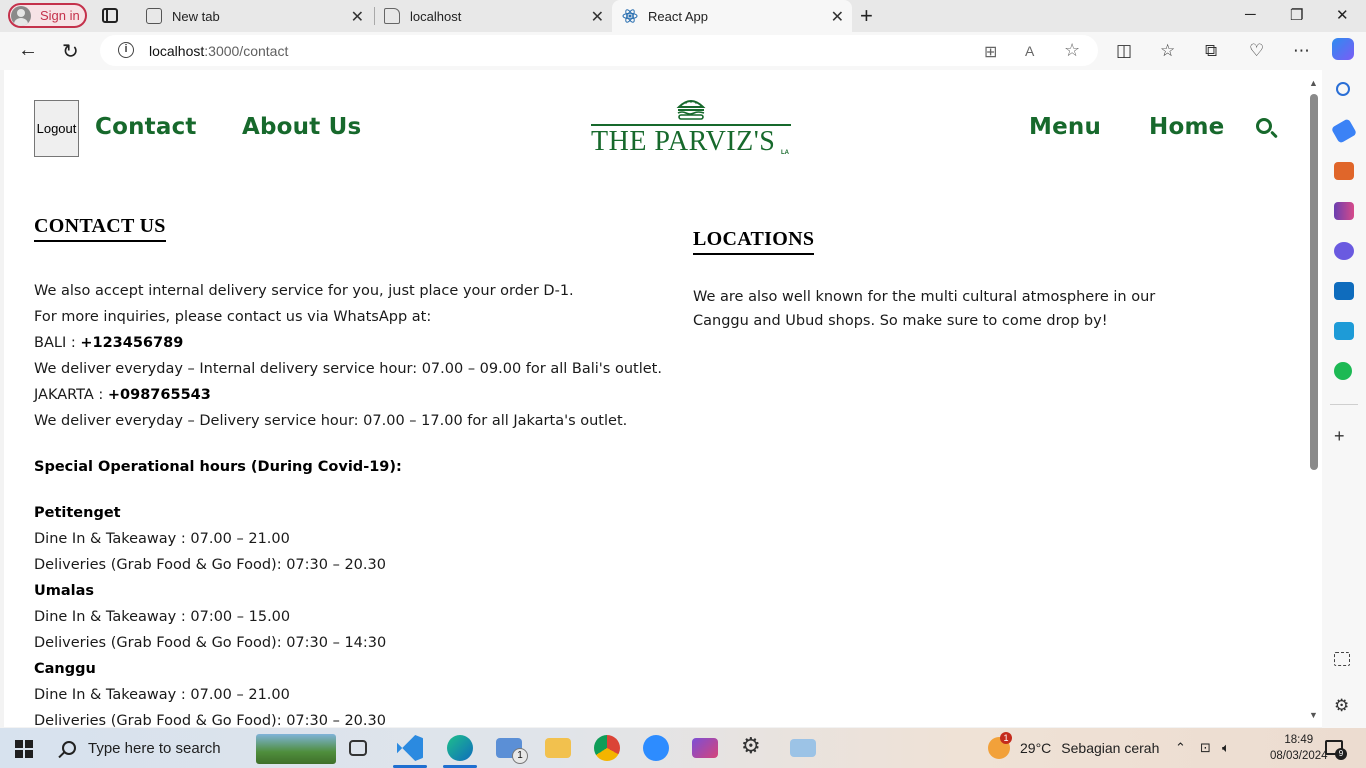  I want to click on outlet-name: Umalas, so click(64, 591).